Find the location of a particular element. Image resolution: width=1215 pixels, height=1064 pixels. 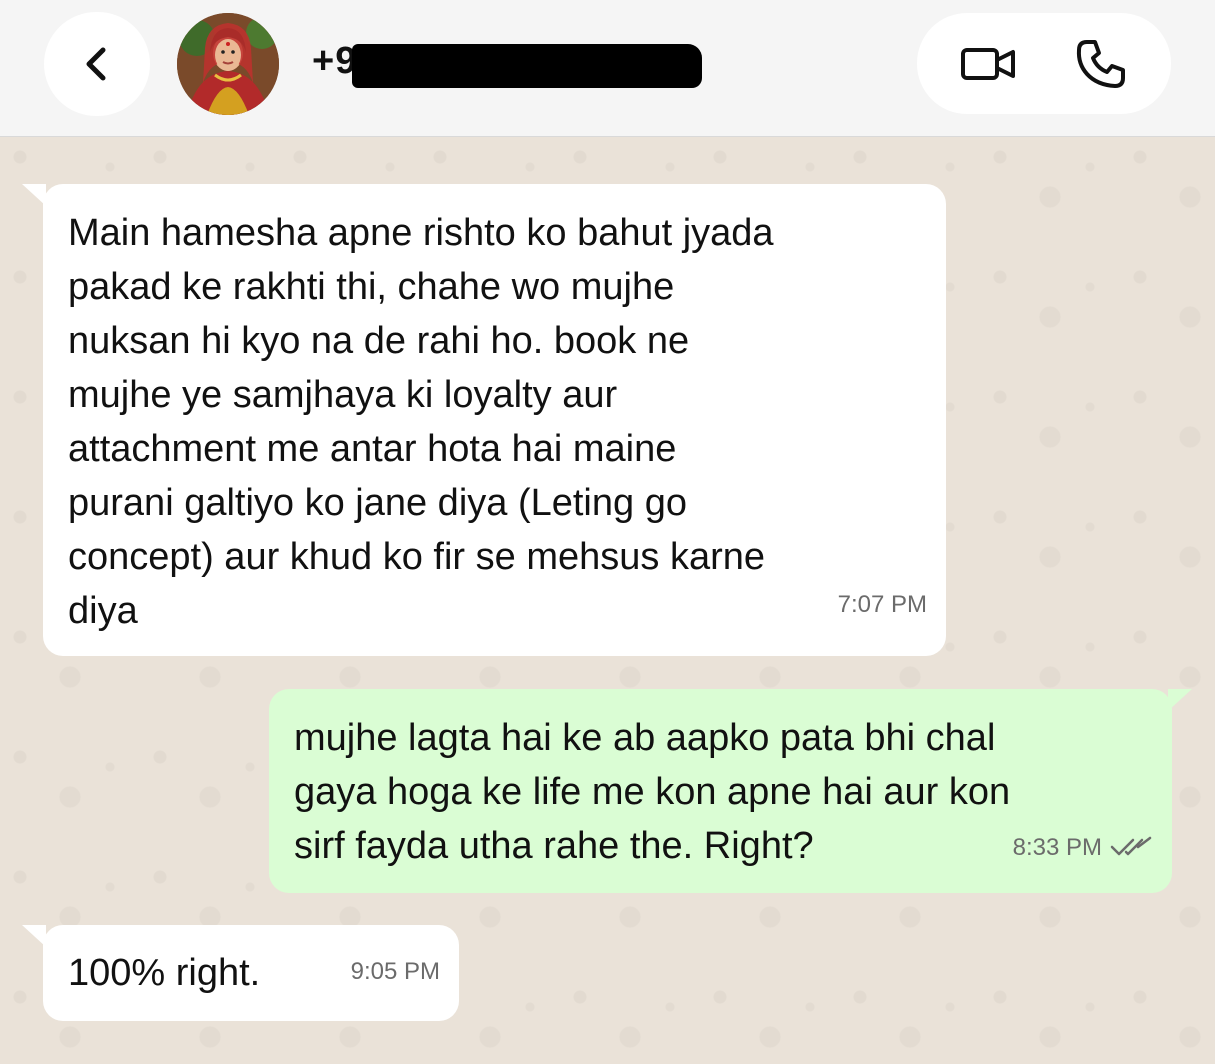

redaction-mark is located at coordinates (527, 66).